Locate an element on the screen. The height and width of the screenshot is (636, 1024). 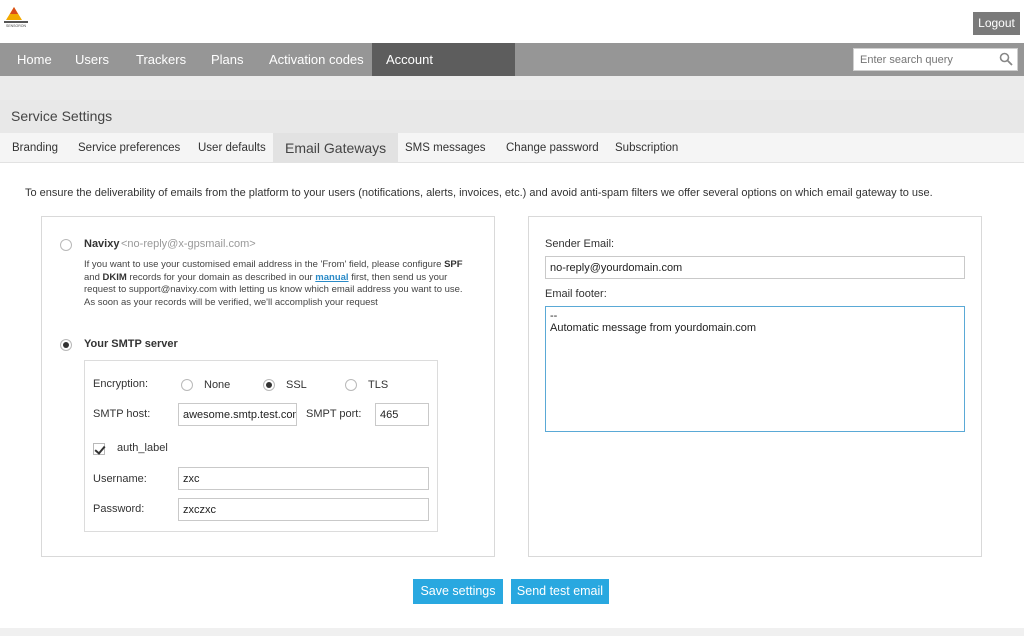
username-input is located at coordinates (303, 478).